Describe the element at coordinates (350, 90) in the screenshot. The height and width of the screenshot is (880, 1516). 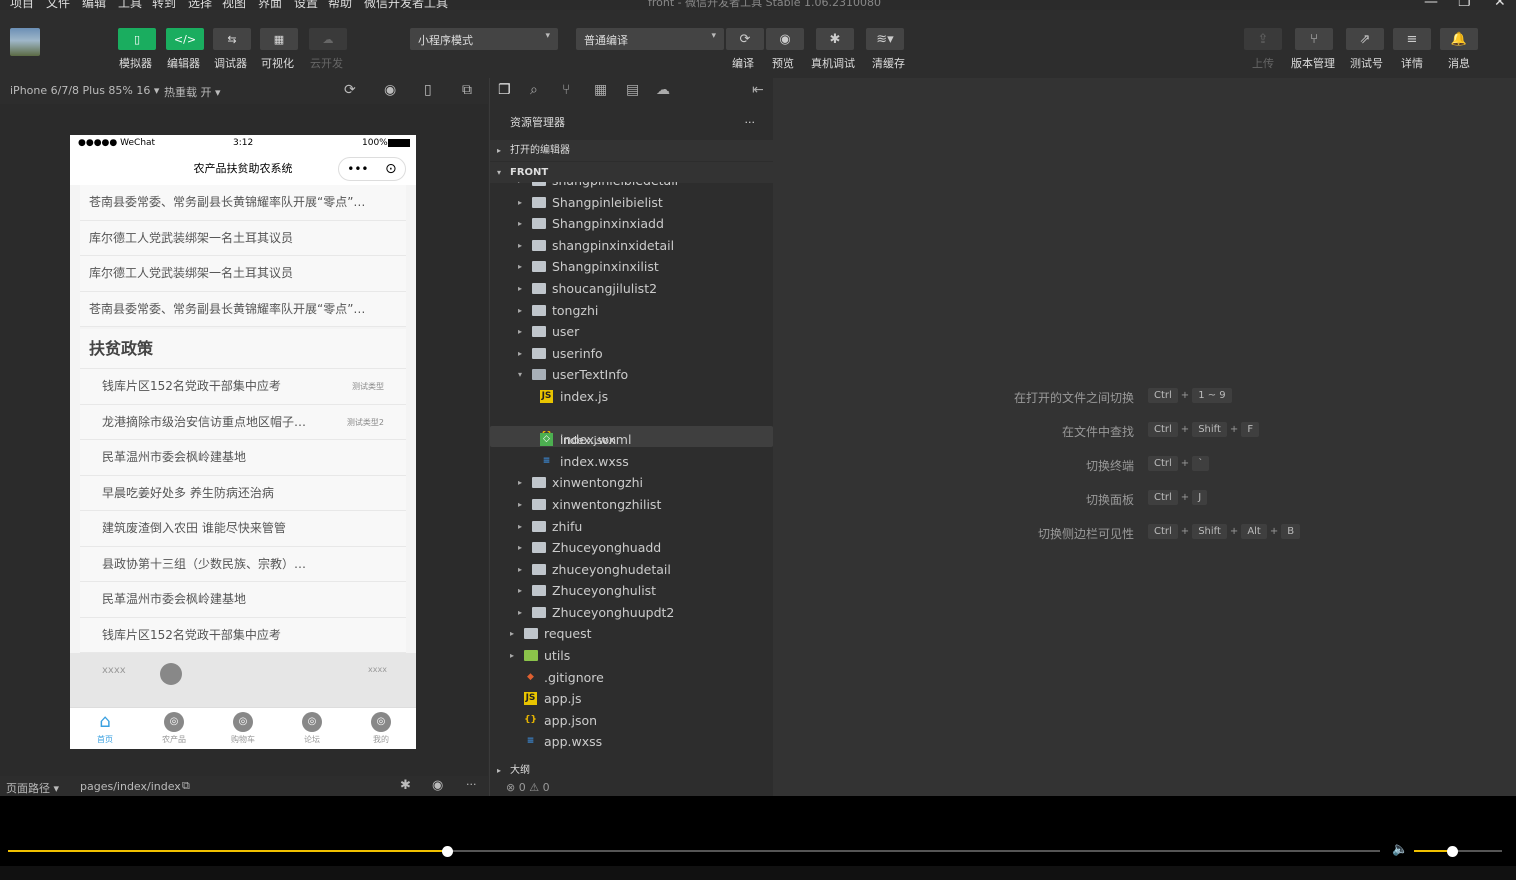
I see `refresh-icon: ⟳` at that location.